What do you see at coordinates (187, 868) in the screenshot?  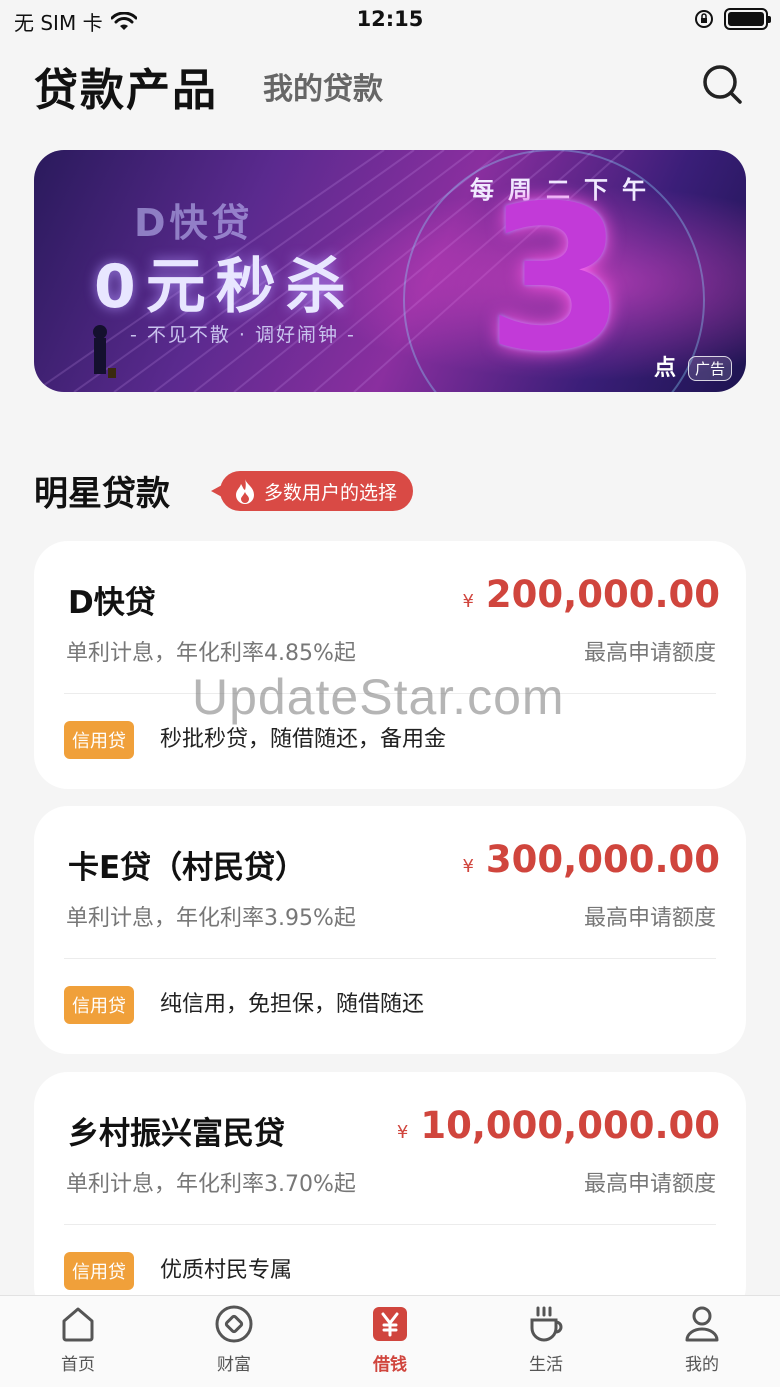 I see `loan-name: 卡E贷（村民贷）` at bounding box center [187, 868].